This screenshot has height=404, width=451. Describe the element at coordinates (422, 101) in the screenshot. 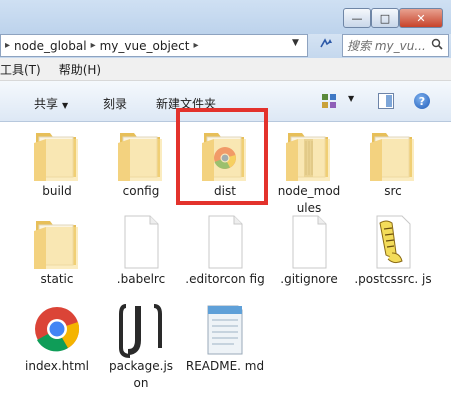

I see `help-icon: ?` at that location.